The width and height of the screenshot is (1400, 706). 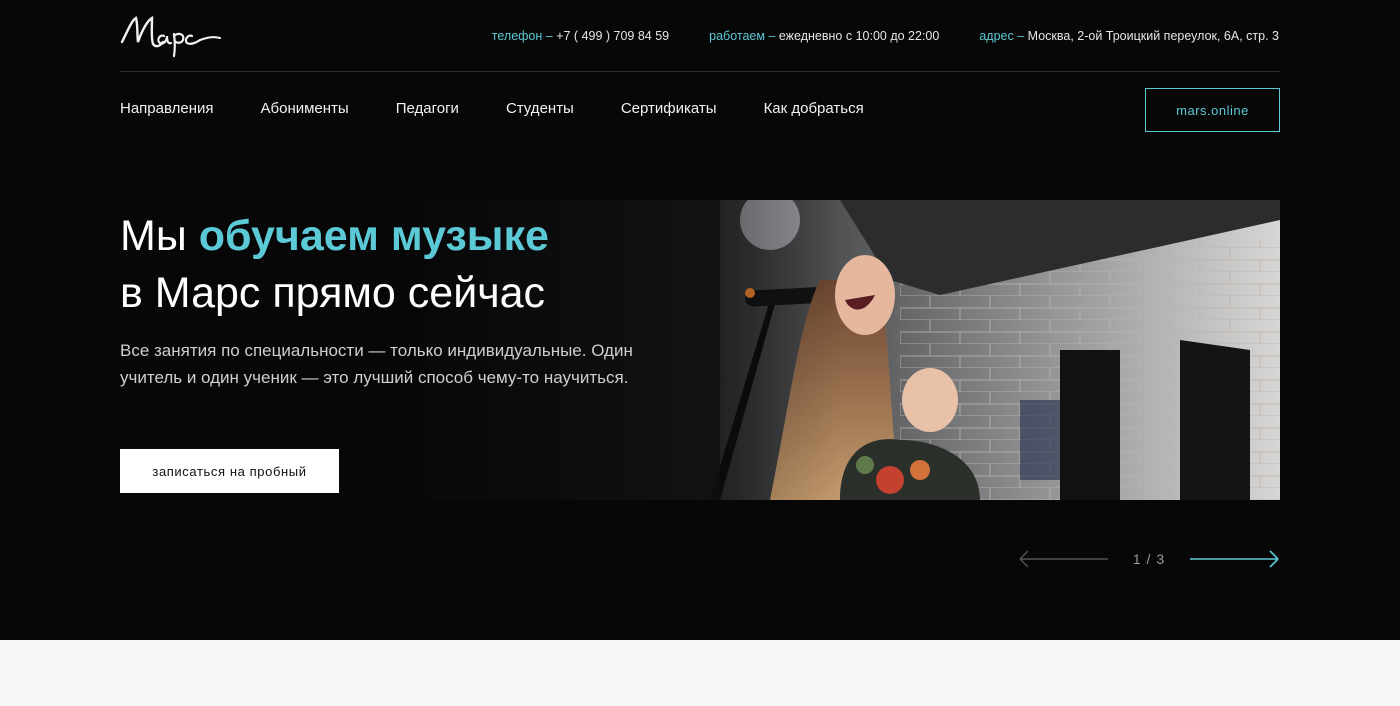 What do you see at coordinates (540, 109) in the screenshot?
I see `nav-item-students: Студенты` at bounding box center [540, 109].